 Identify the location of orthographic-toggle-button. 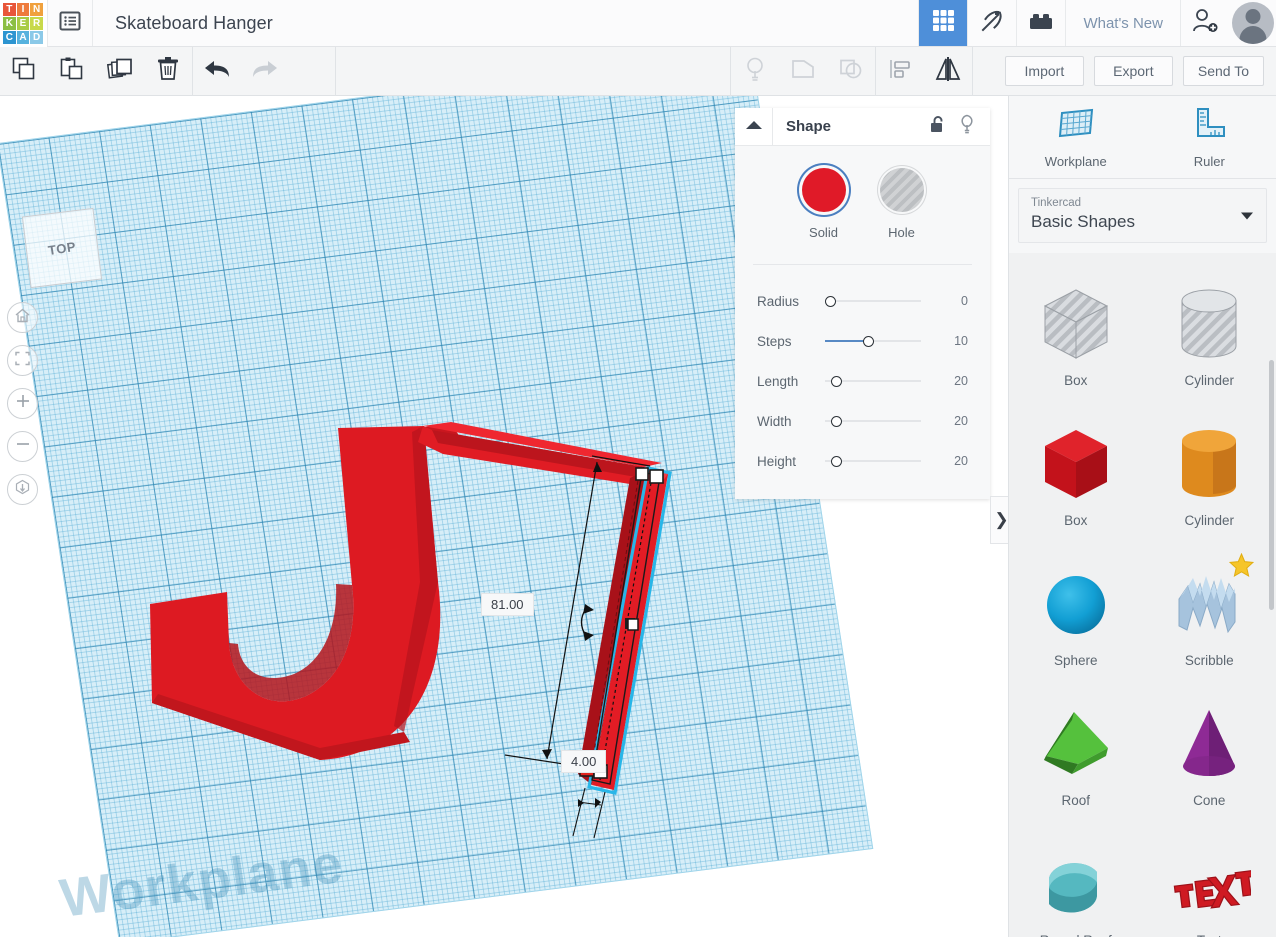
(22, 489).